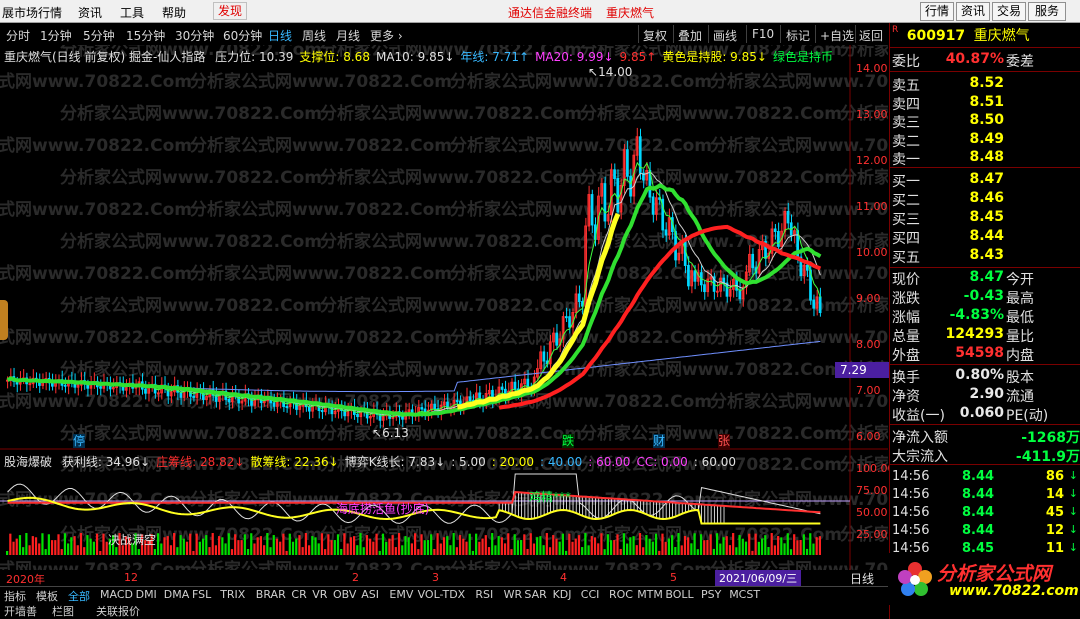  Describe the element at coordinates (650, 594) in the screenshot. I see `indicator-tab-mtm: MTM` at that location.